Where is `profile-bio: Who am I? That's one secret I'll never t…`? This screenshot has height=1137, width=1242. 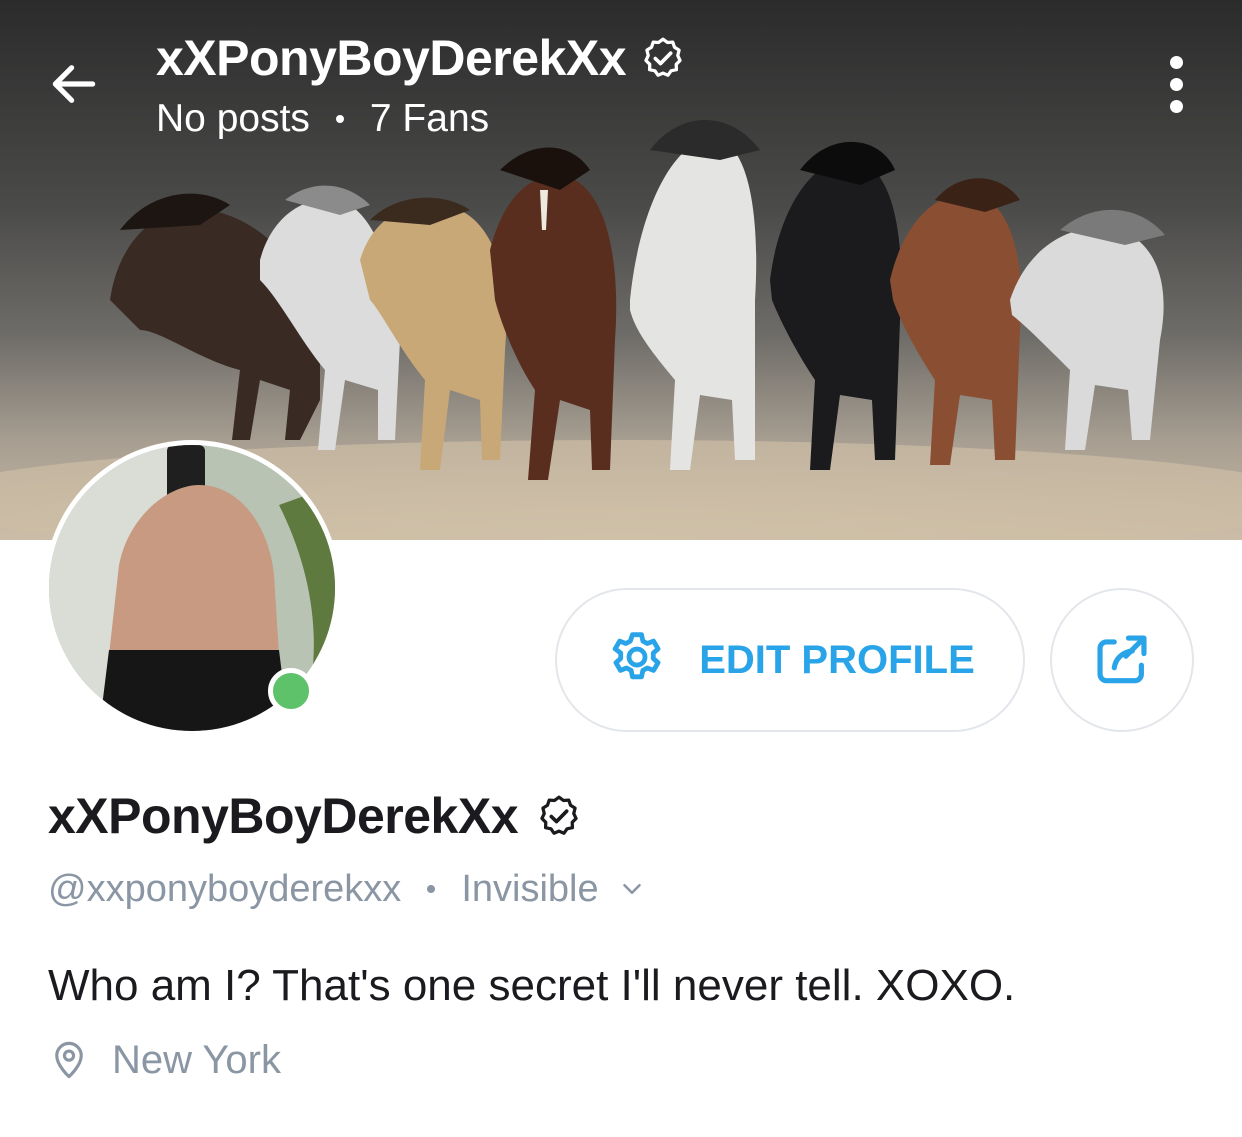
profile-bio: Who am I? That's one secret I'll never t… is located at coordinates (532, 985).